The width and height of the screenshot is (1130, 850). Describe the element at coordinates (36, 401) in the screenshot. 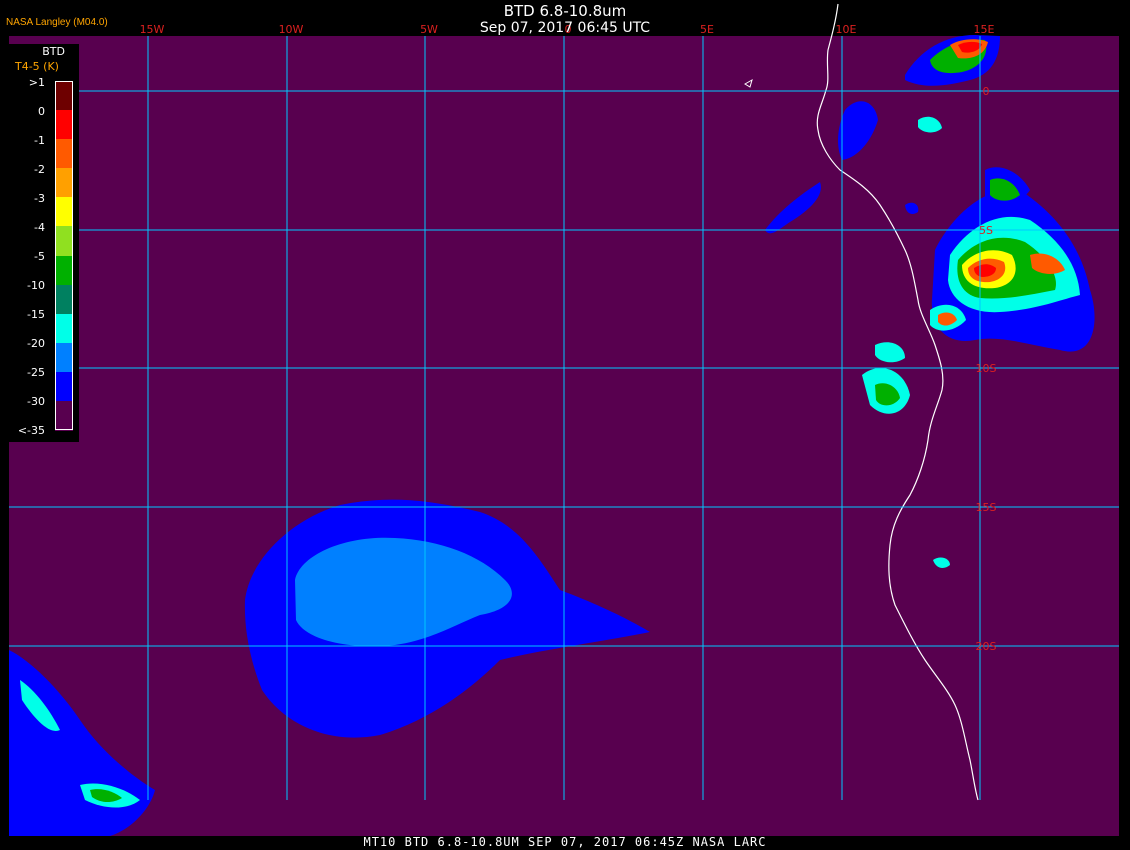

I see `legend-label: -30` at that location.